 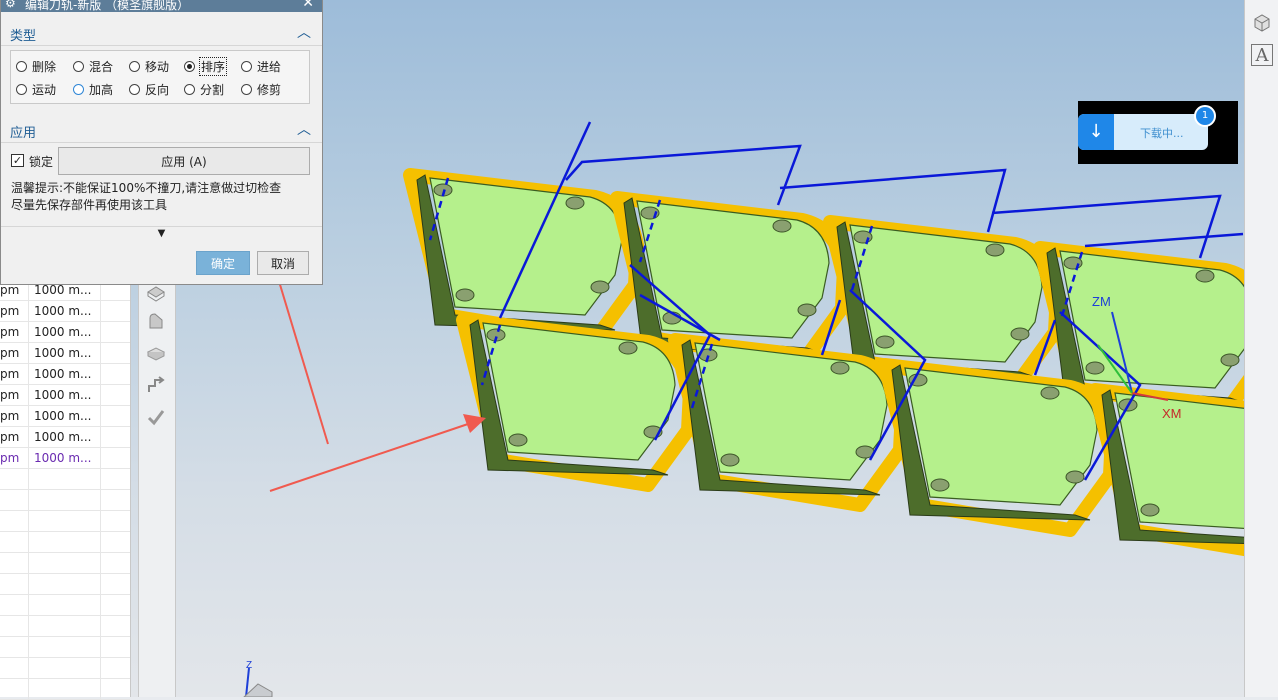 I want to click on type-option-label: 修剪, so click(x=269, y=89).